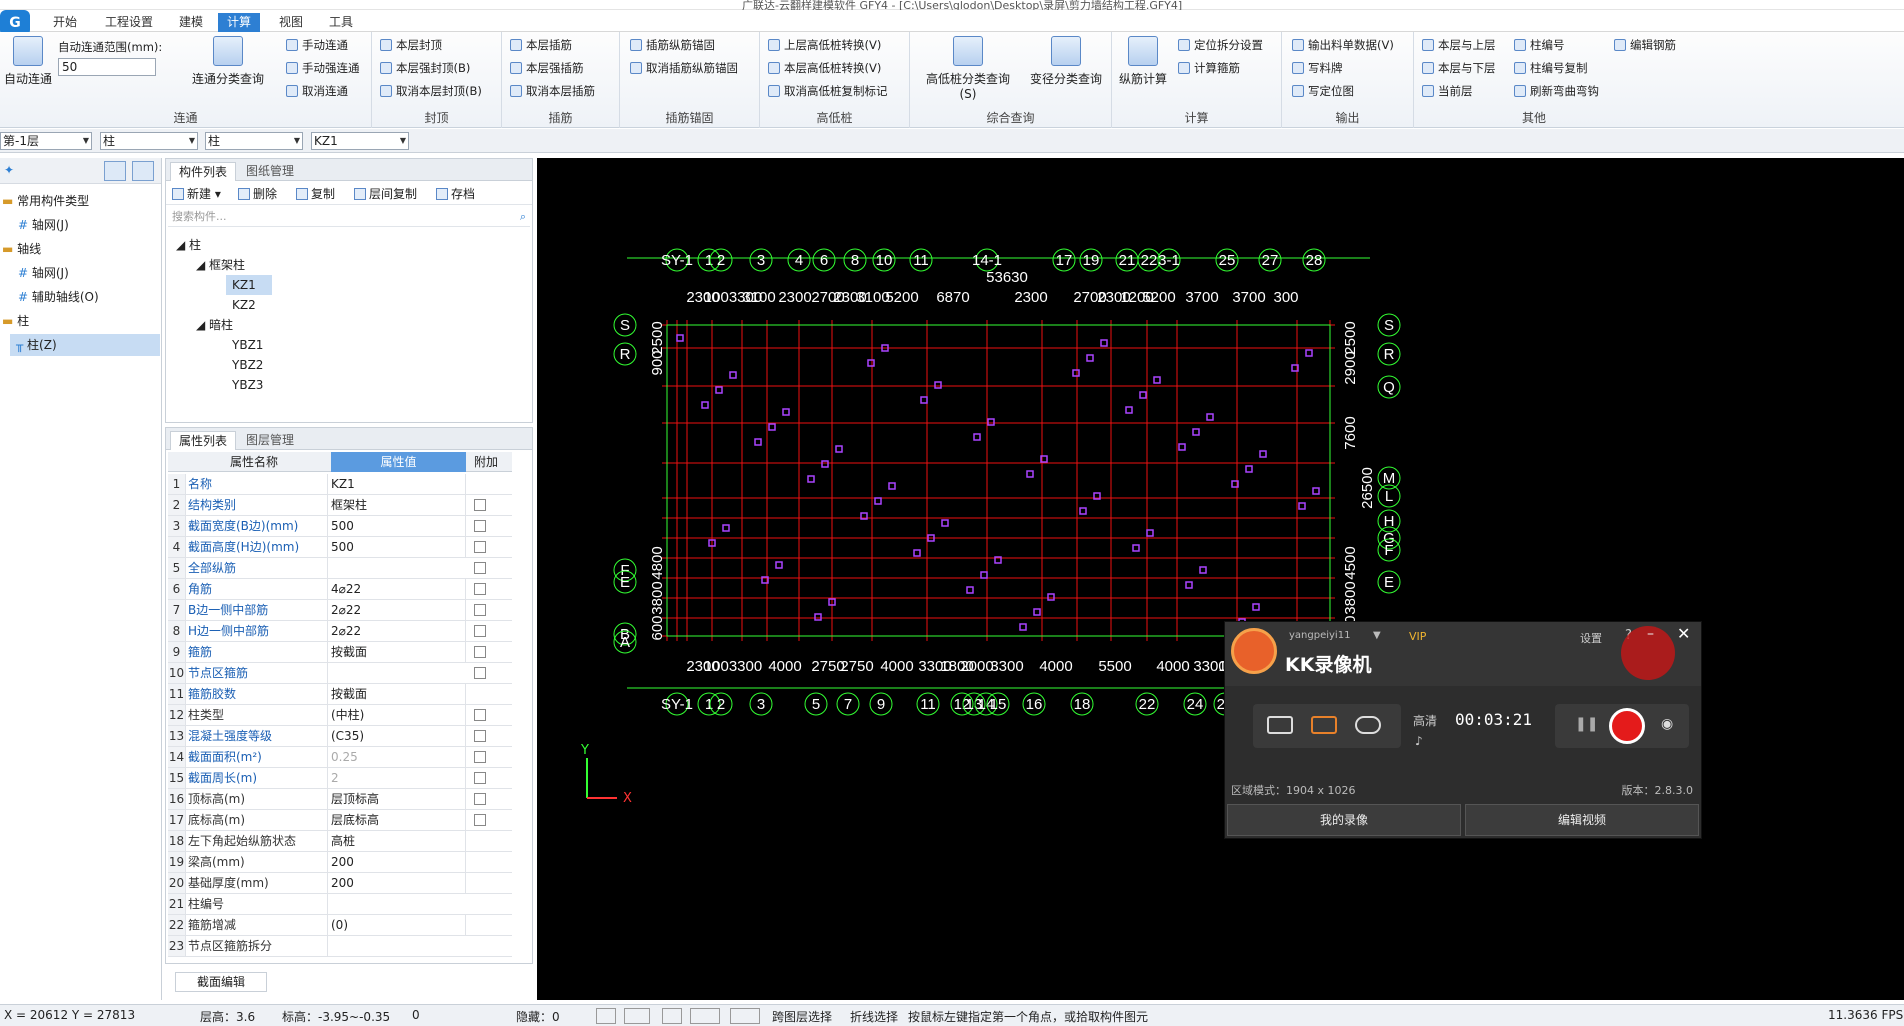 Image resolution: width=1904 pixels, height=1026 pixels. I want to click on menu-calculate: 计算, so click(239, 22).